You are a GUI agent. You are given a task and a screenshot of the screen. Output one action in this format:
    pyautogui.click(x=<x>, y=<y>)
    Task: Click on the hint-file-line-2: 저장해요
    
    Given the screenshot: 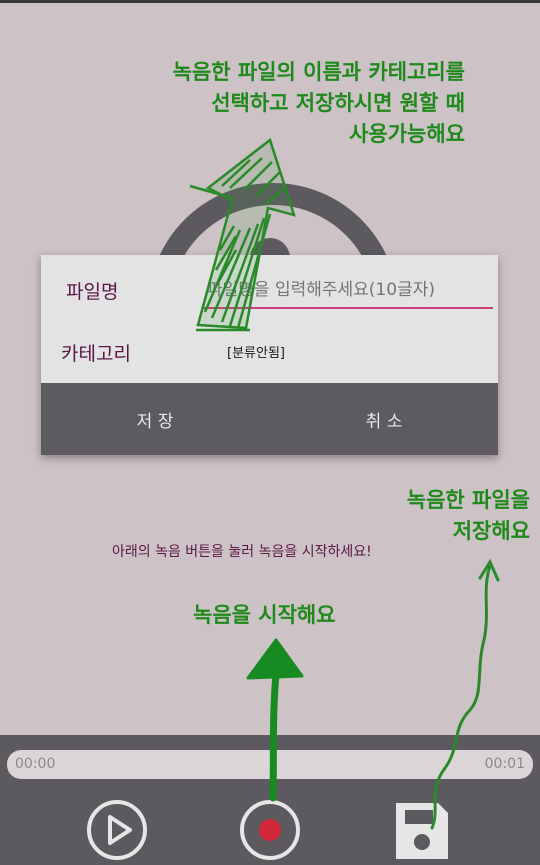 What is the action you would take?
    pyautogui.click(x=491, y=531)
    